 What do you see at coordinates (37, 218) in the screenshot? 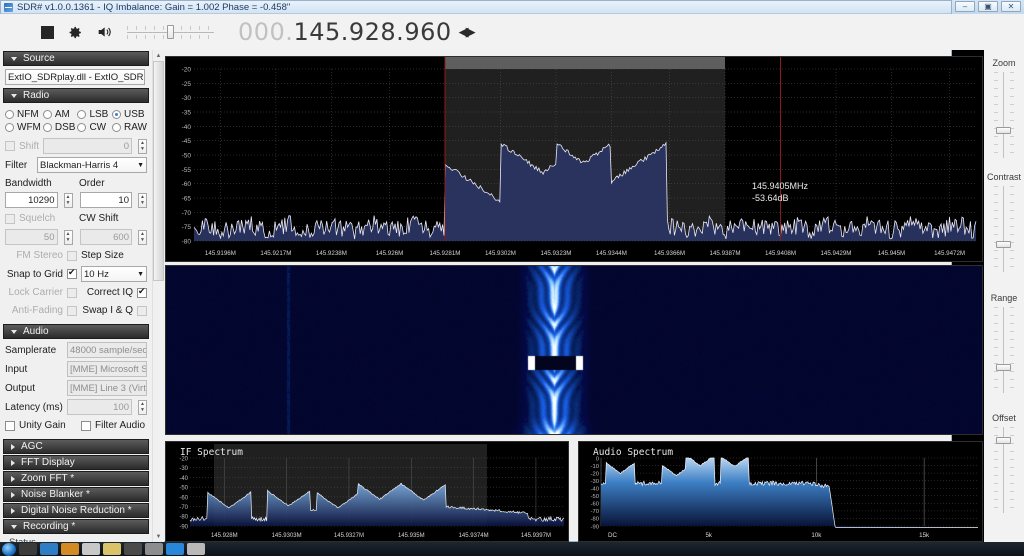
I see `squelch-label: Squelch` at bounding box center [37, 218].